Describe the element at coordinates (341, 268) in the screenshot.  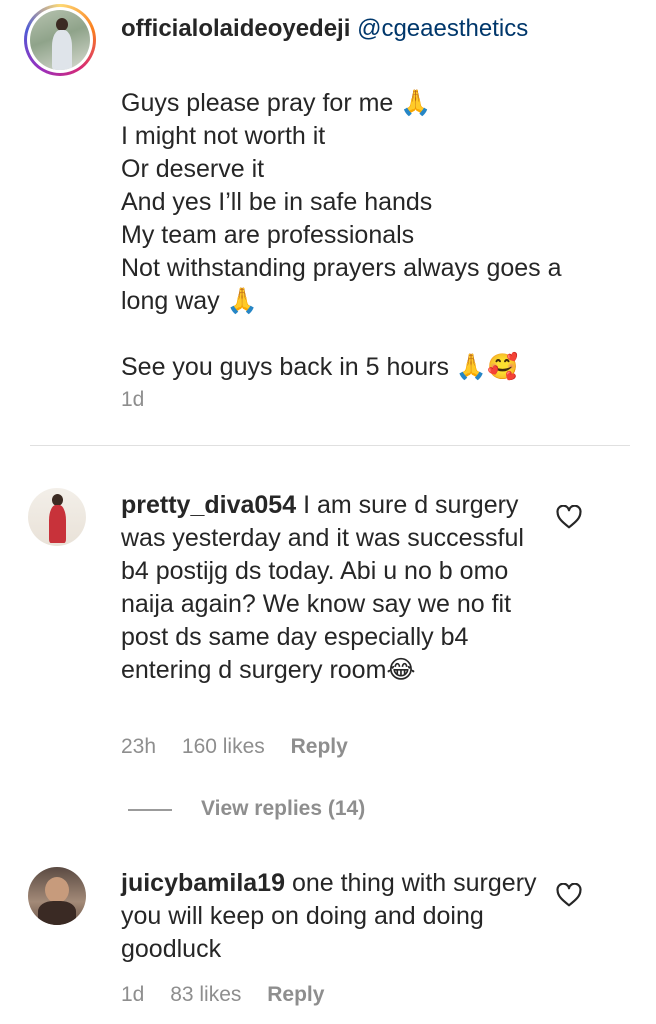
I see `caption-line: Not withstanding prayers always goes a` at that location.